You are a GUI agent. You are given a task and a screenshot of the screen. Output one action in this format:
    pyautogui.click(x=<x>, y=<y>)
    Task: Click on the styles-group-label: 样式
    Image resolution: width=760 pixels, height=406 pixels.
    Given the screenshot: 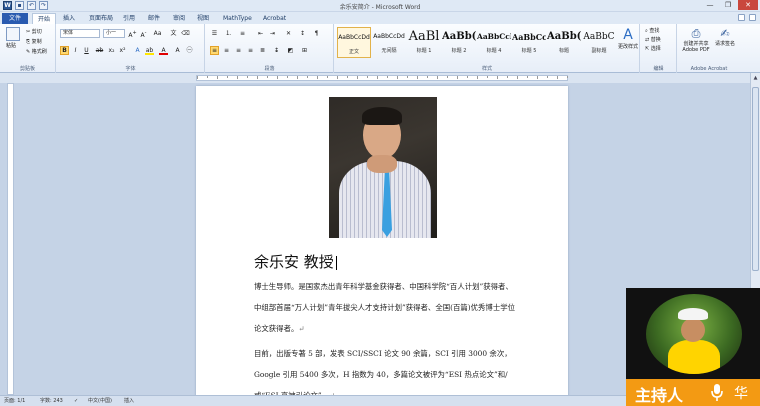 What is the action you would take?
    pyautogui.click(x=486, y=69)
    